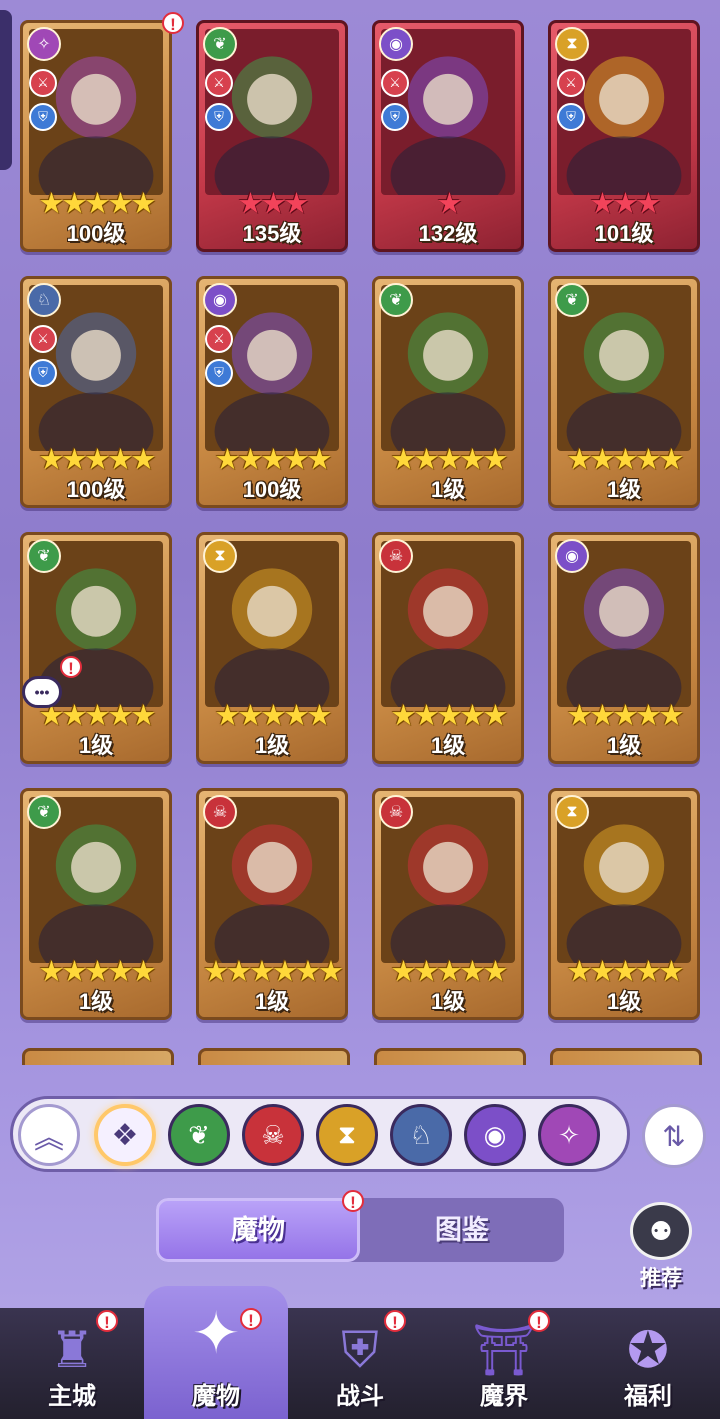 The height and width of the screenshot is (1419, 720). I want to click on filter-chaos-button: ✧, so click(569, 1135).